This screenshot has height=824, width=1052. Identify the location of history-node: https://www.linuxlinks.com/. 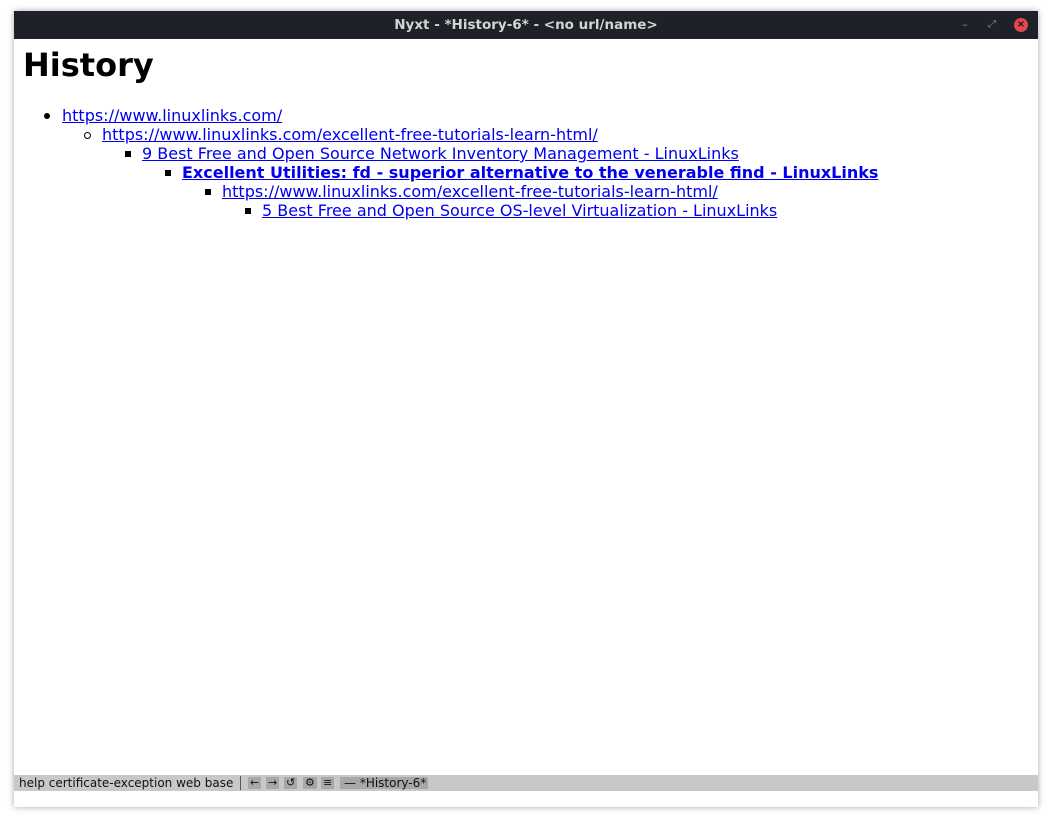
(446, 115).